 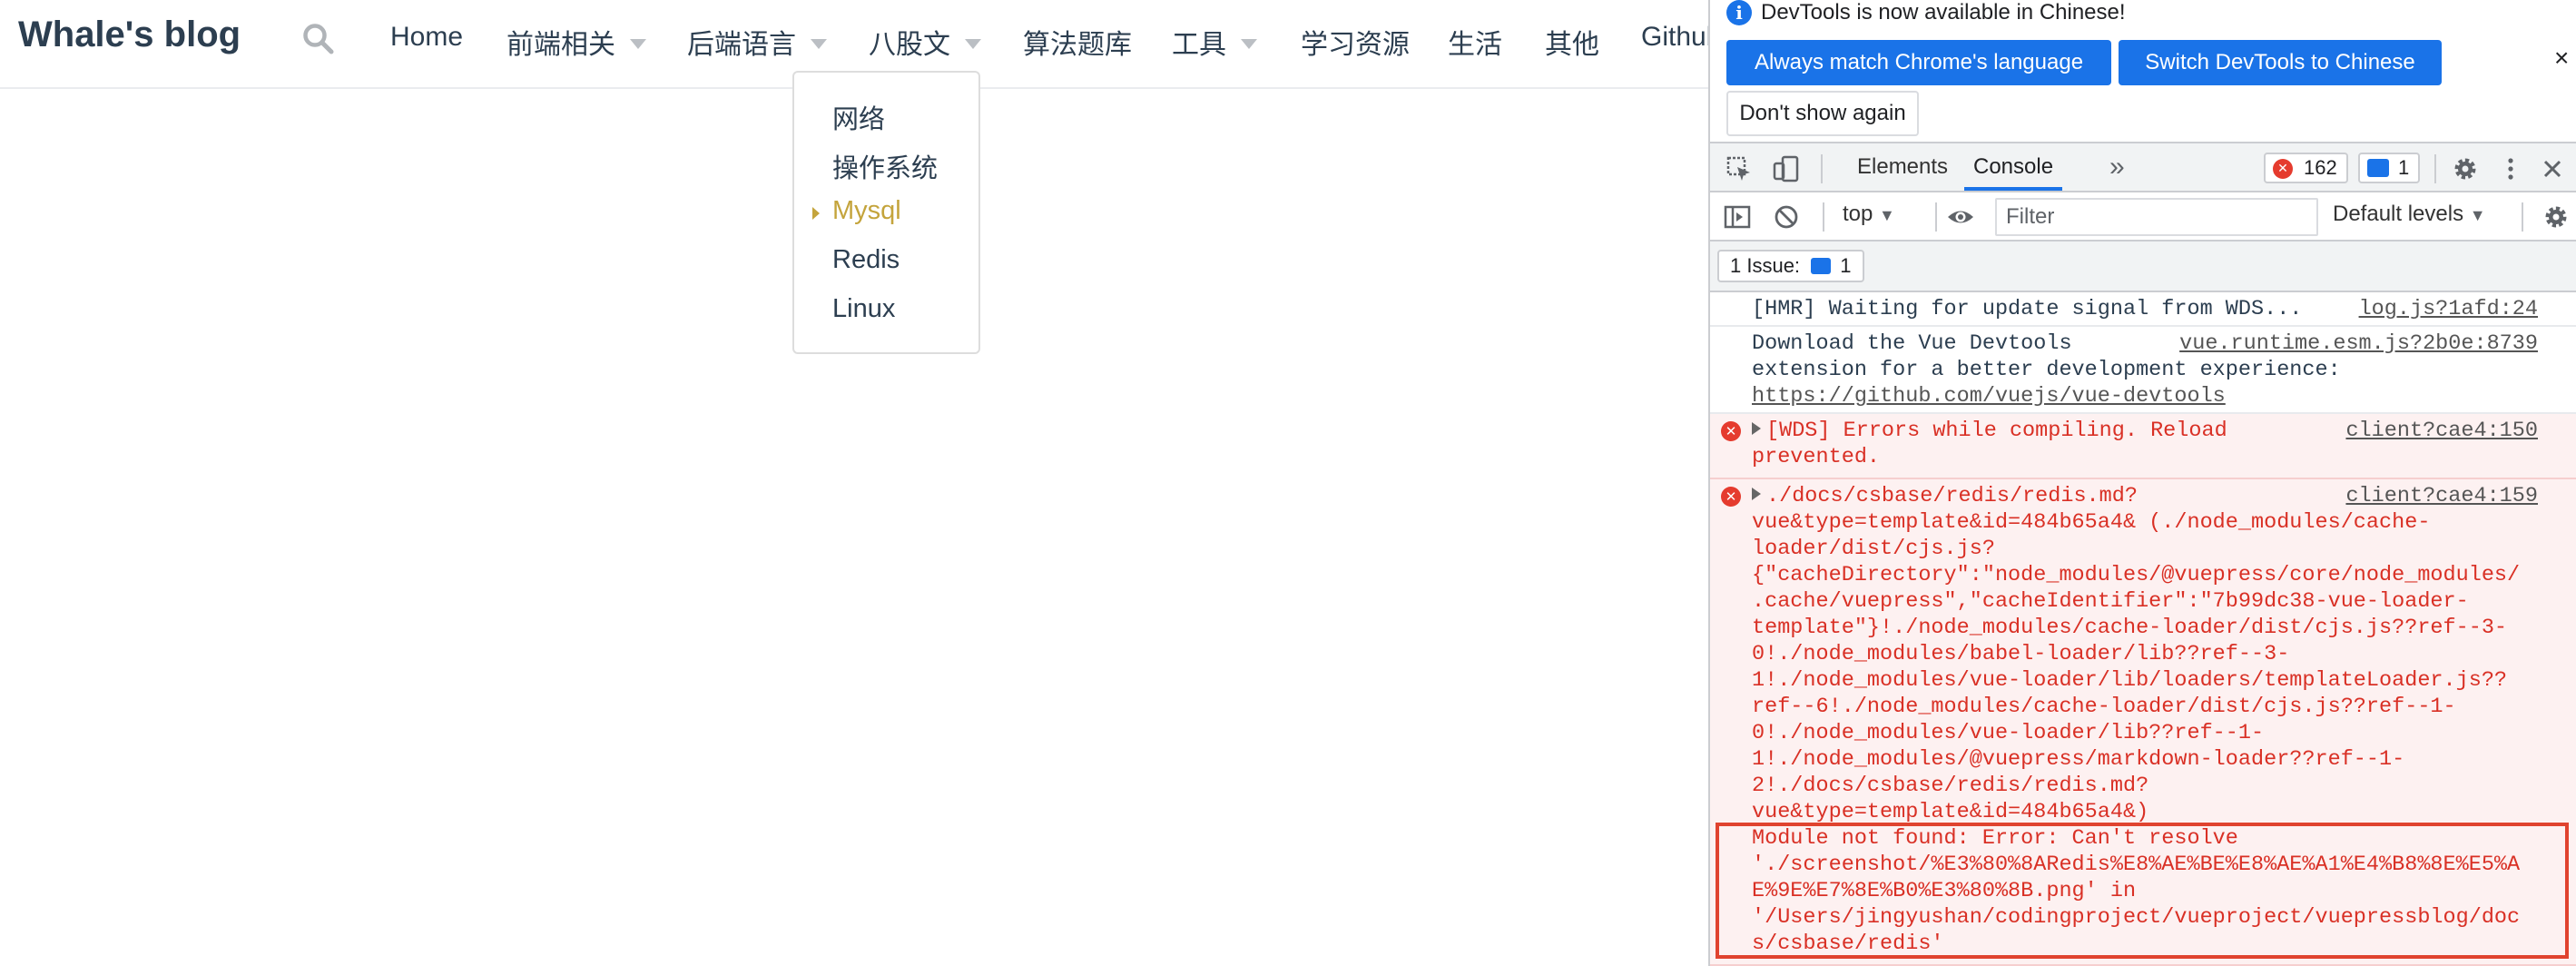 I want to click on error-line: 0!./node_modules/vue-loader/lib??ref--1-, so click(x=2009, y=733).